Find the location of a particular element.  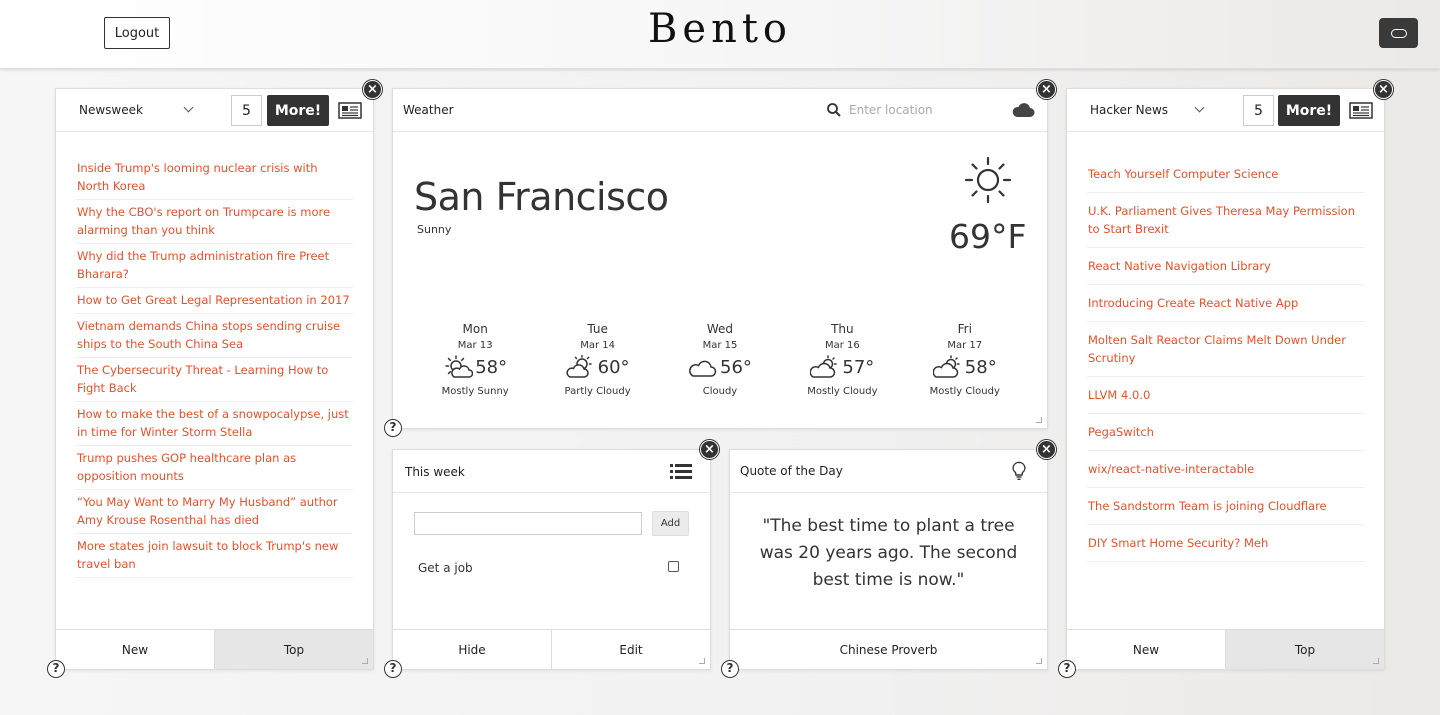

news-link: DIY Smart Home Security? Meh is located at coordinates (1225, 543).